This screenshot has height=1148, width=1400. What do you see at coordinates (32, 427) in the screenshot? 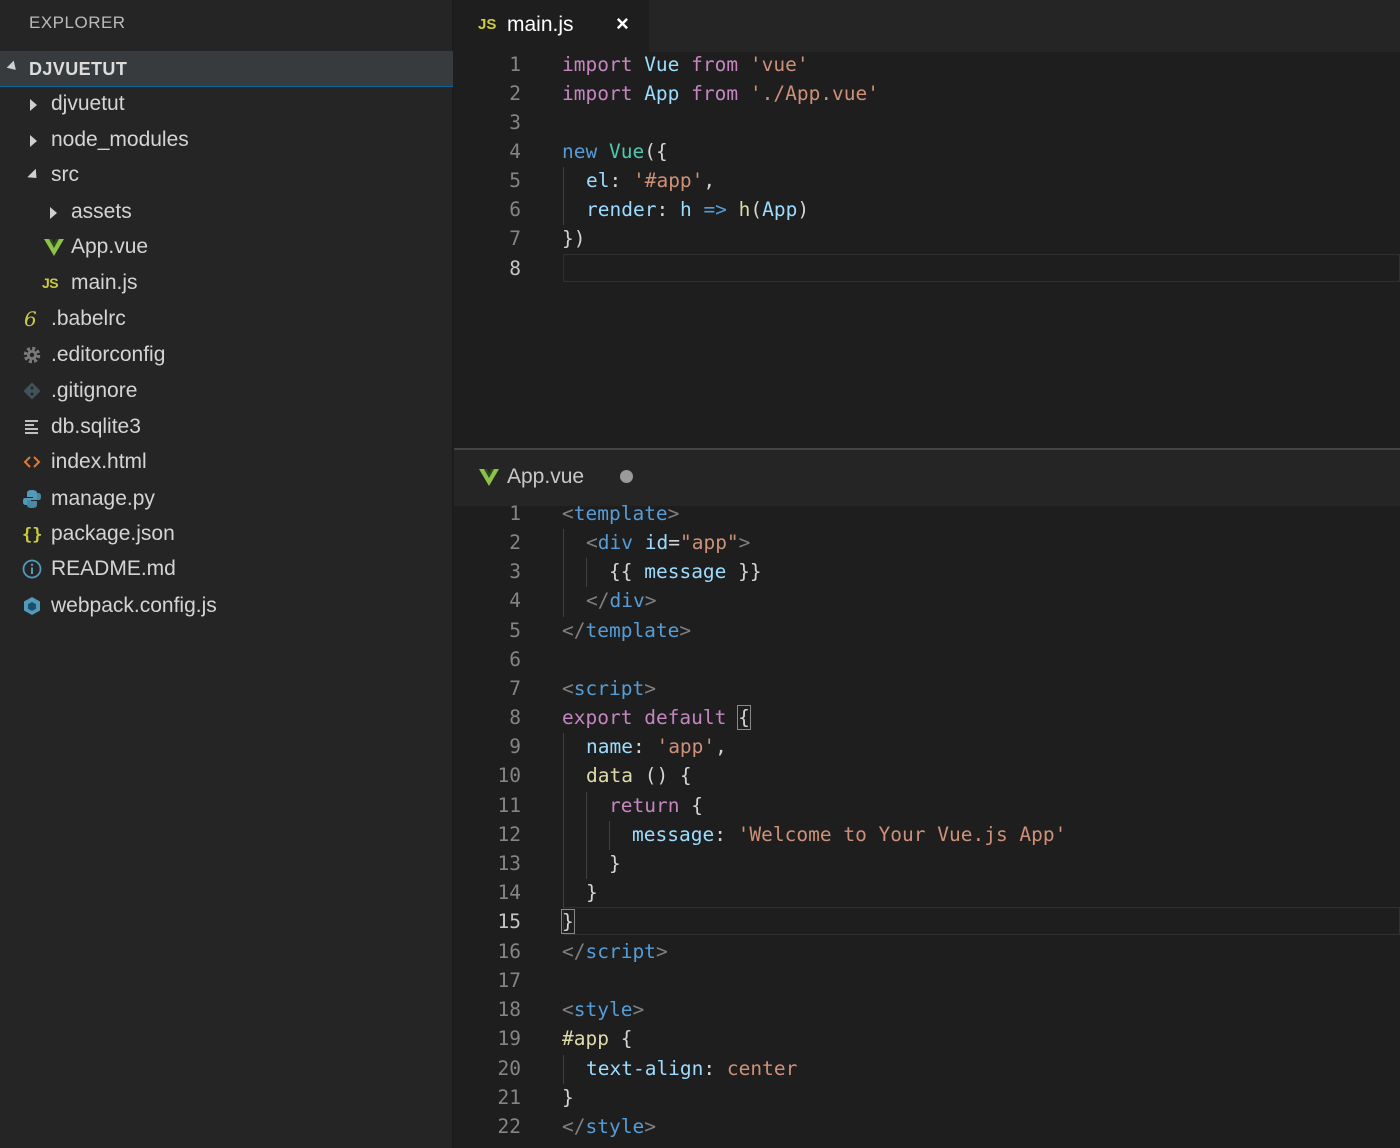
I see `lines-icon` at bounding box center [32, 427].